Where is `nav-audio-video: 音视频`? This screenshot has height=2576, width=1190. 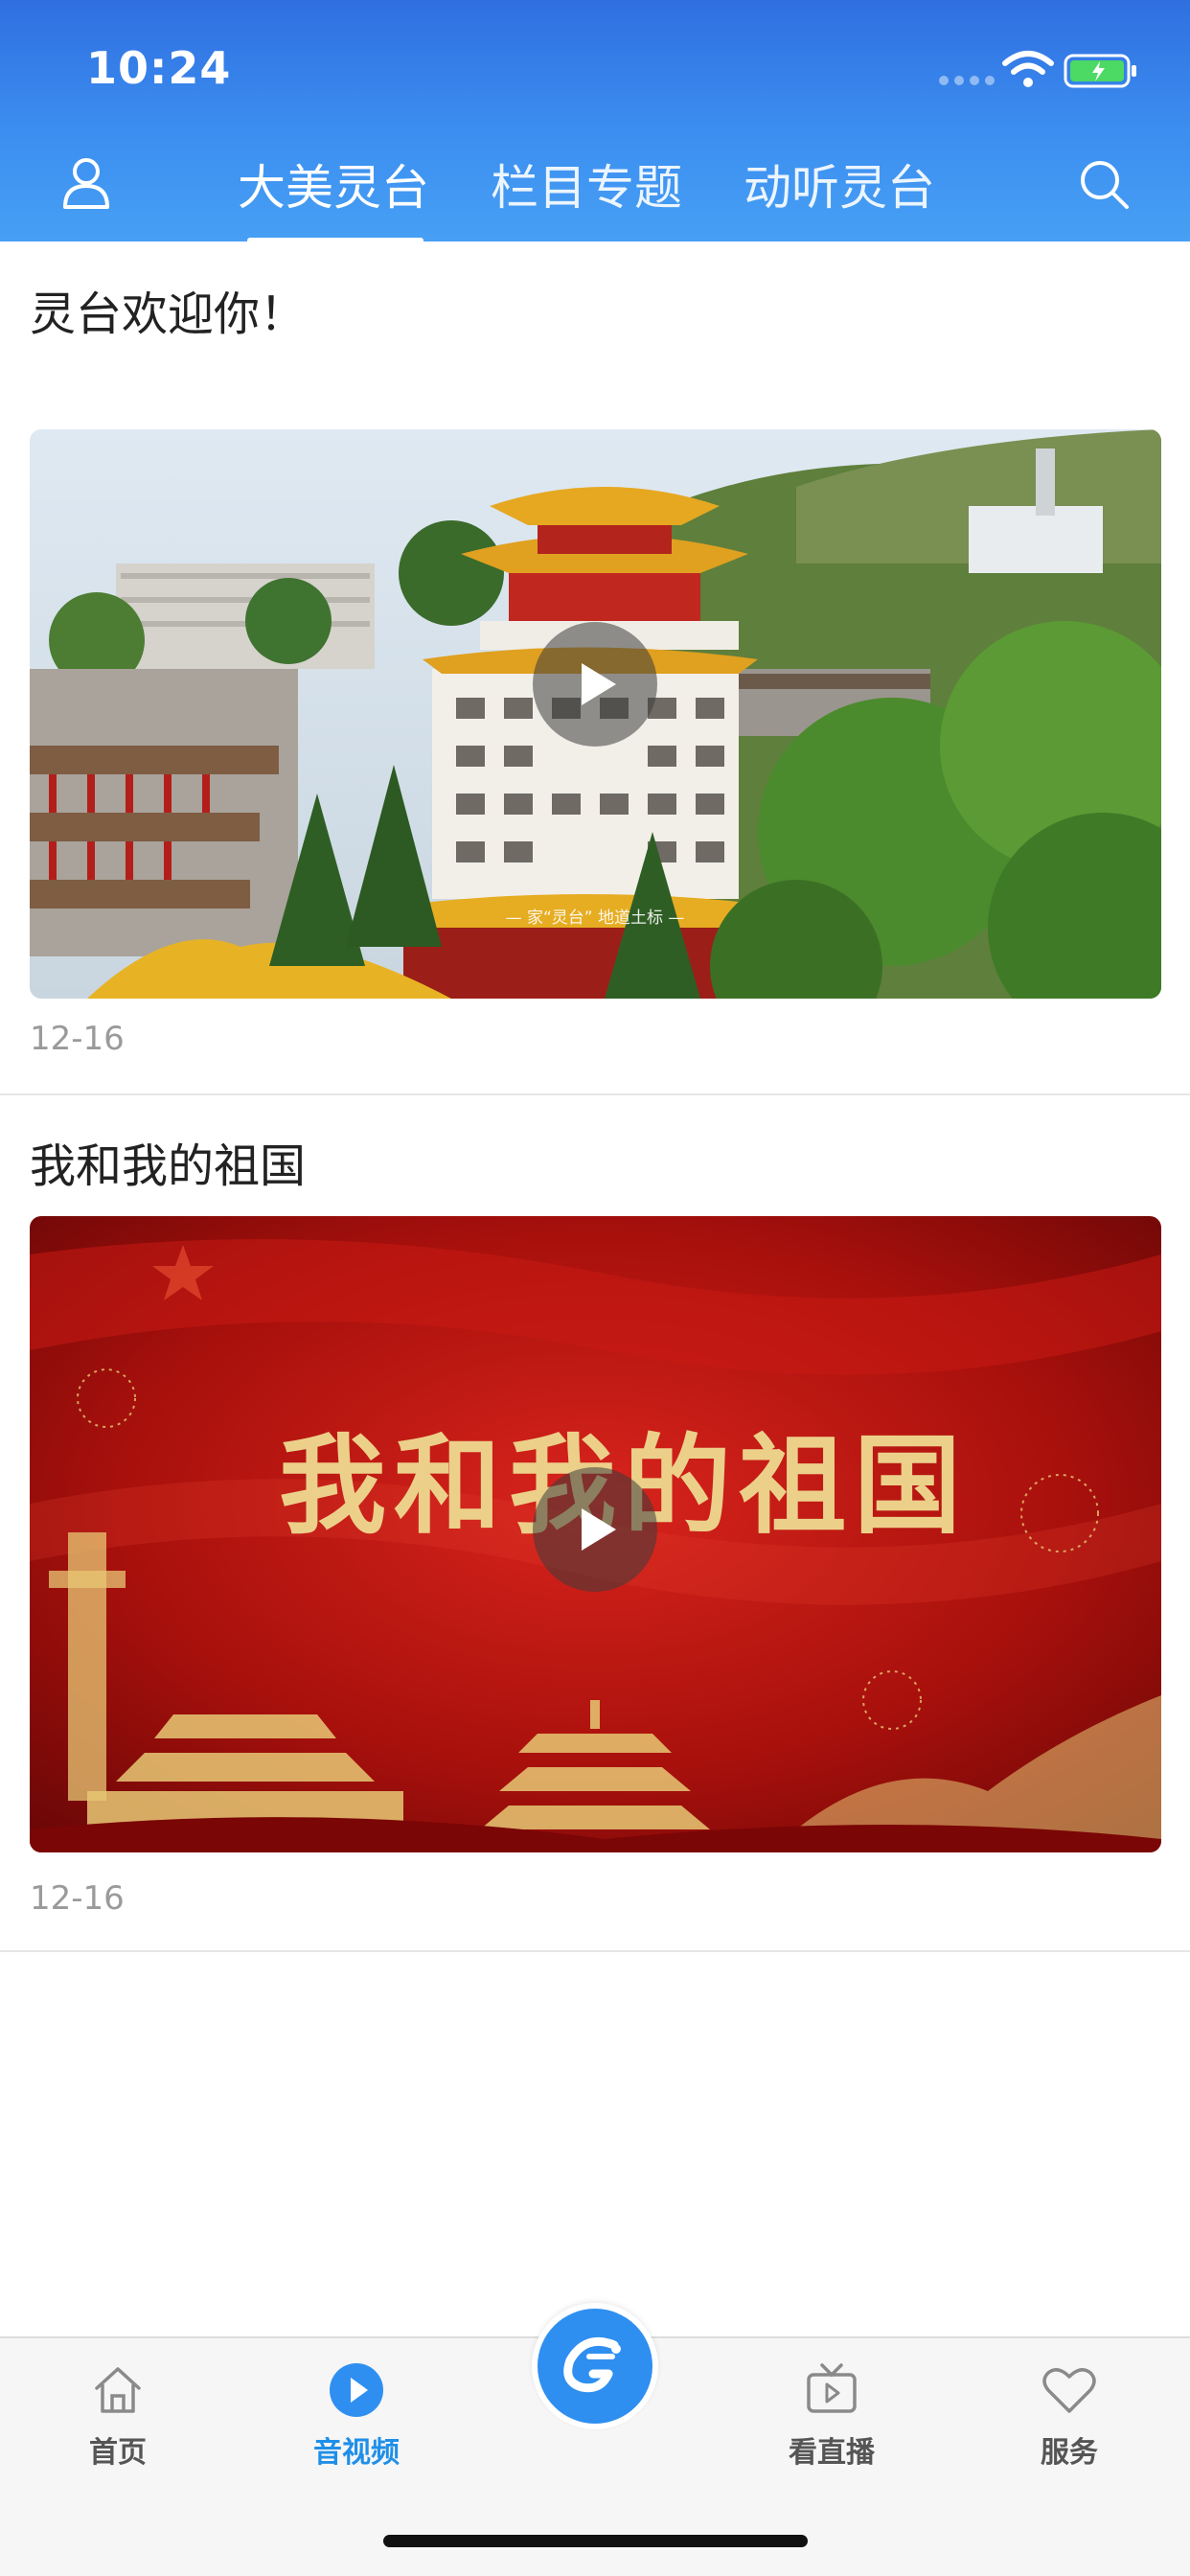 nav-audio-video: 音视频 is located at coordinates (357, 2416).